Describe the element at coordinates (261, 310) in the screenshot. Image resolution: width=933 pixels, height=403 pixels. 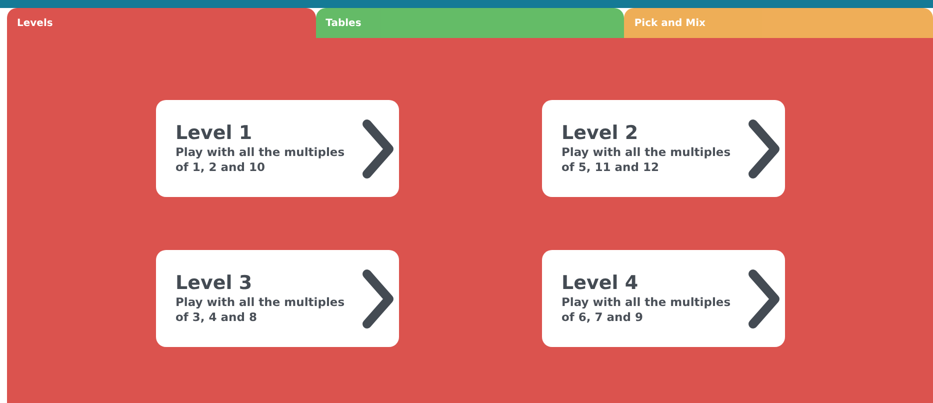
I see `level-description: Play with all the multiples of 3, 4 and 8` at that location.